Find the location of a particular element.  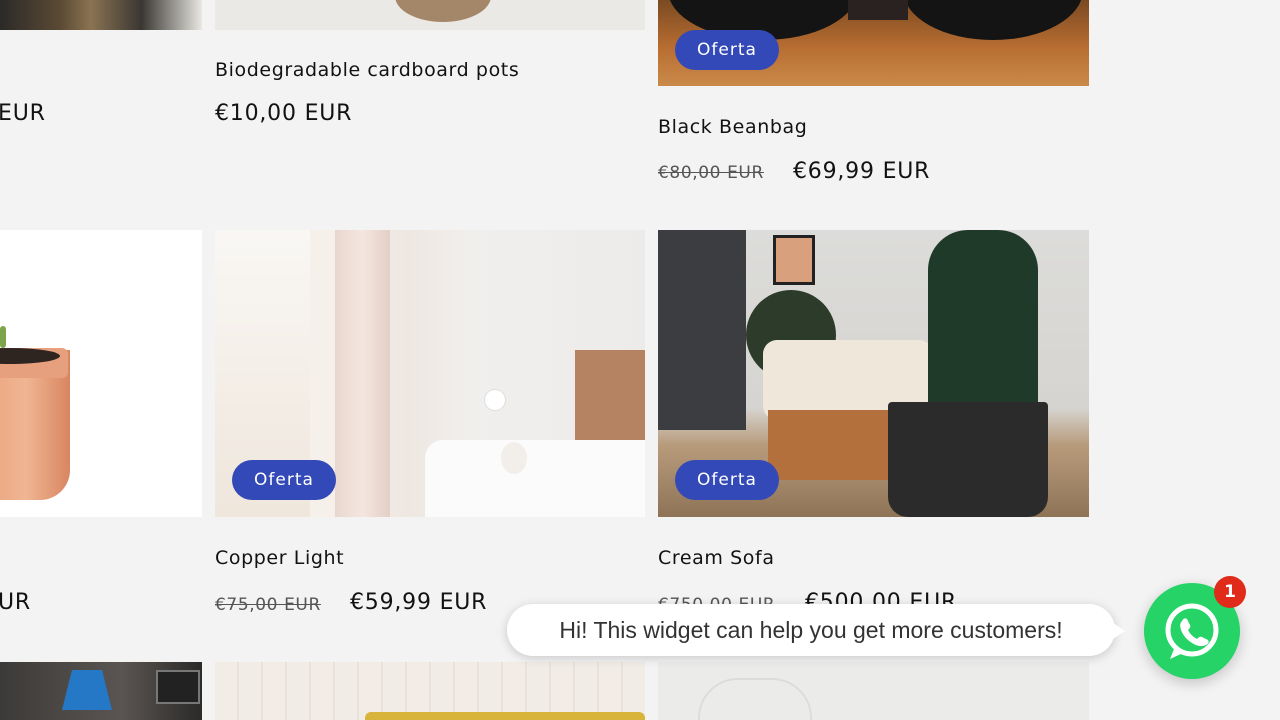

product-image-blue-lamp is located at coordinates (101, 691).